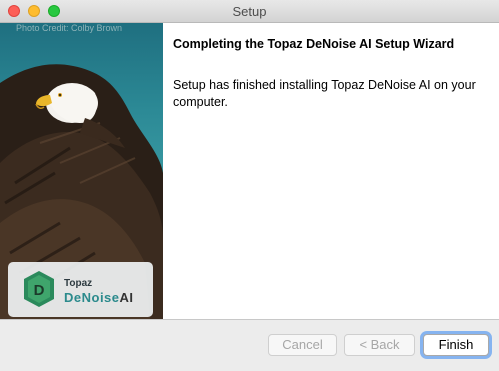  Describe the element at coordinates (302, 345) in the screenshot. I see `cancel-button: Cancel` at that location.